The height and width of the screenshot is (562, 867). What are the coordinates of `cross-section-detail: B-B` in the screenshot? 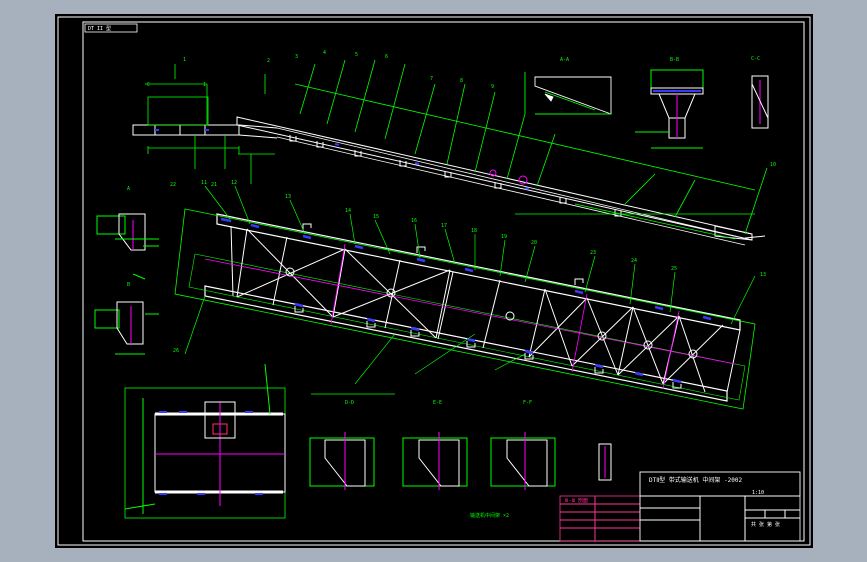 It's located at (669, 103).